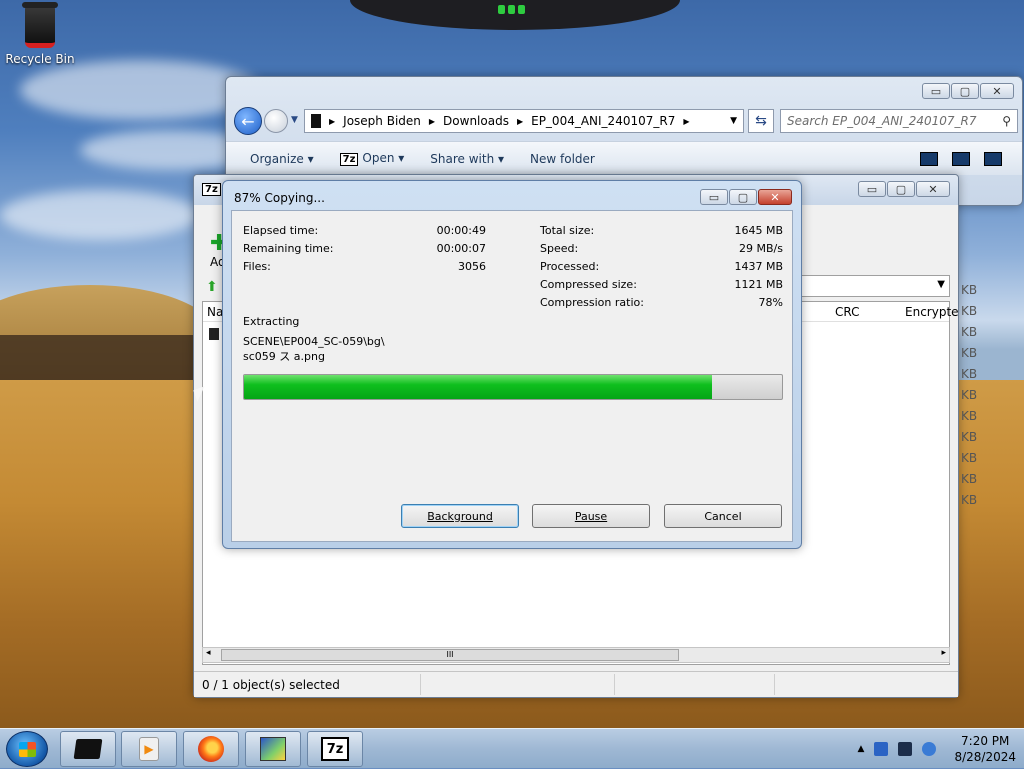 The width and height of the screenshot is (1024, 769). What do you see at coordinates (872, 189) in the screenshot?
I see `file-manager-minimize-button: ▭` at bounding box center [872, 189].